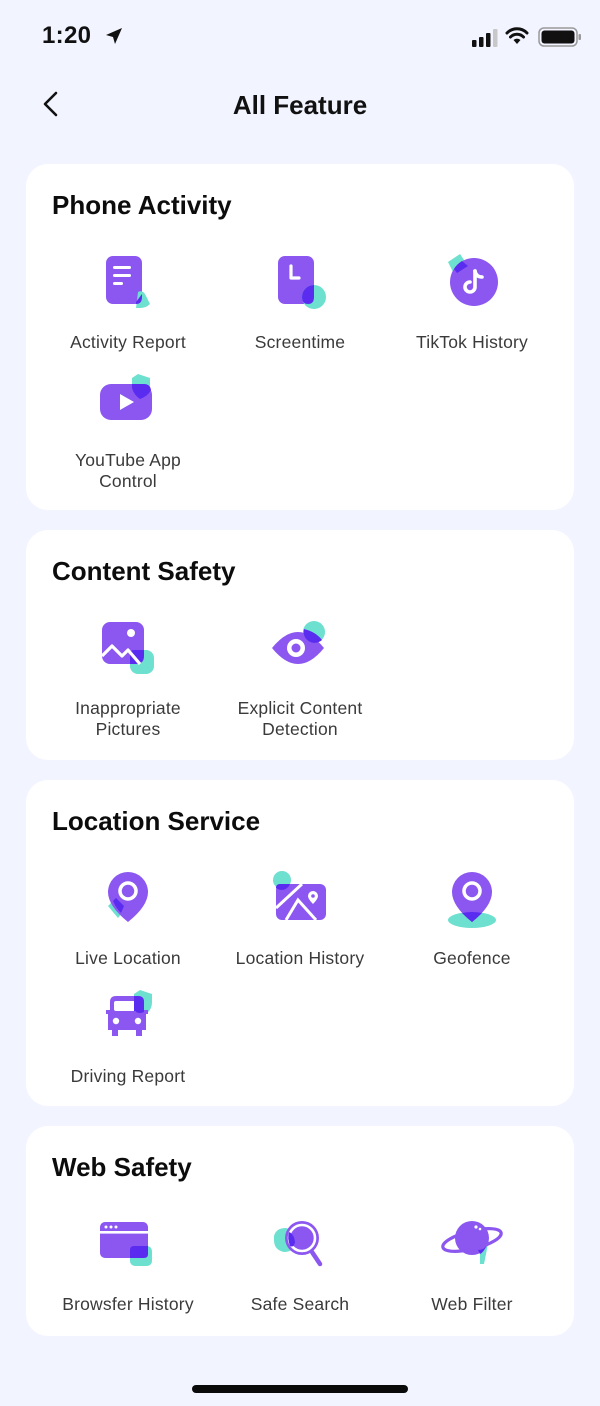 Image resolution: width=600 pixels, height=1406 pixels. What do you see at coordinates (128, 431) in the screenshot?
I see `feature-youtube-app-control: YouTube App Control` at bounding box center [128, 431].